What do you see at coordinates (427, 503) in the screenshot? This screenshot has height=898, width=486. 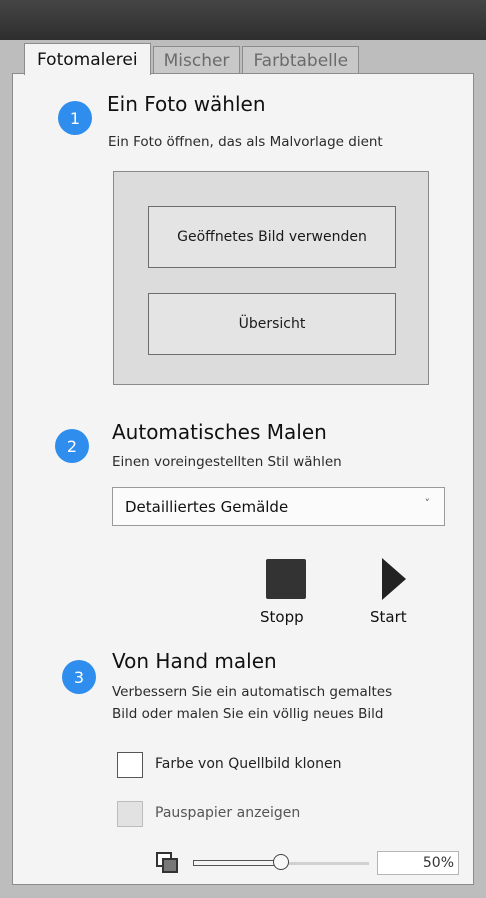 I see `chevron-down-icon: ˅` at bounding box center [427, 503].